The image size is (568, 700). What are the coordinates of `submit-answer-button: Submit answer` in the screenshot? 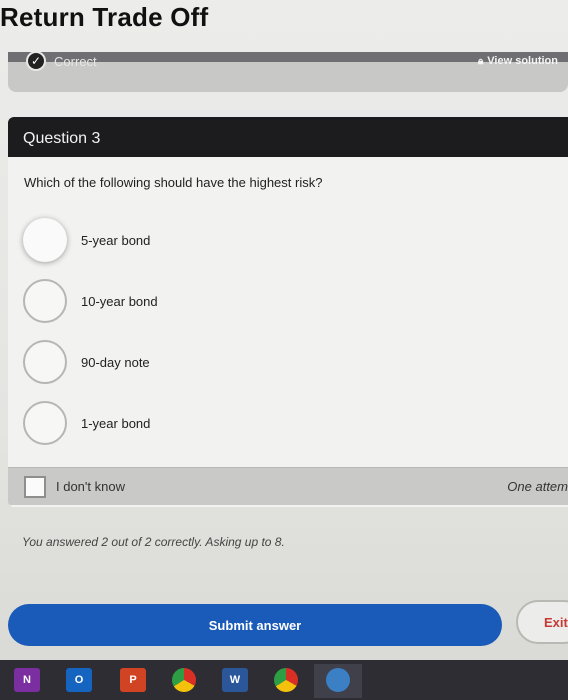 It's located at (255, 625).